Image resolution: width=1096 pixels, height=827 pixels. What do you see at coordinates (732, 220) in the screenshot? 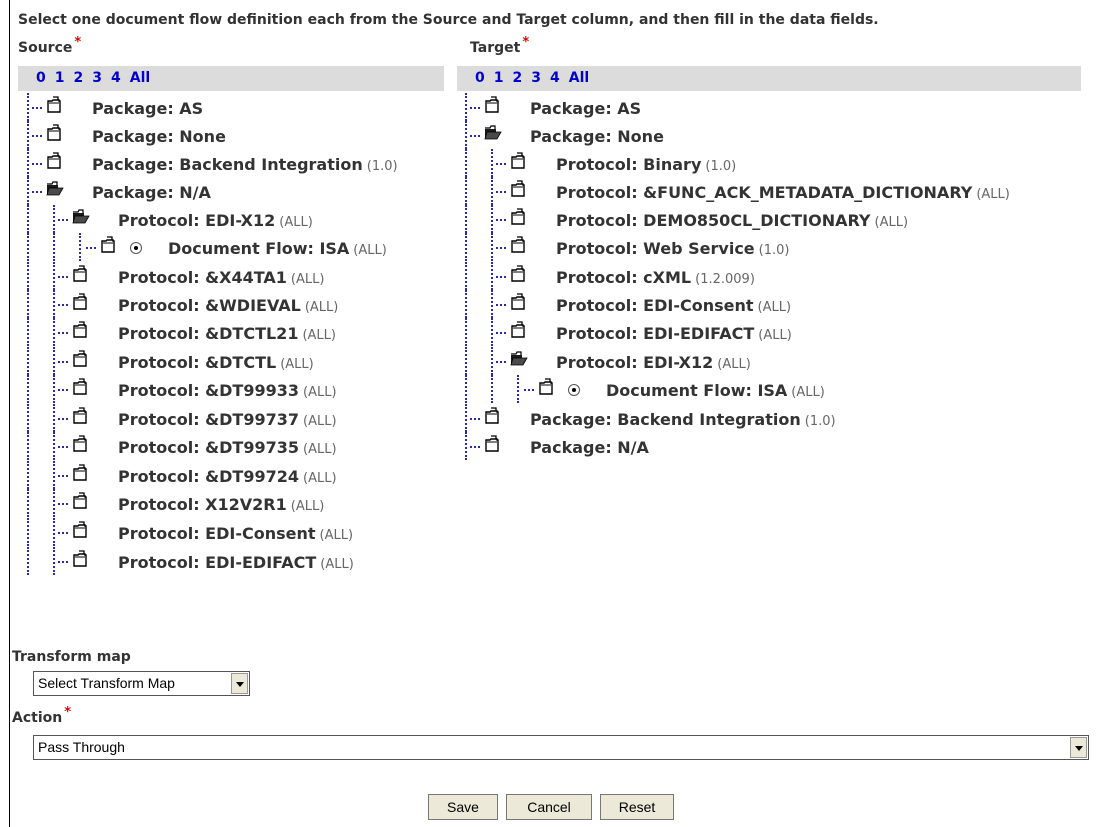
I see `tree-node-label: Protocol: DEMO850CL_DICTIONARY (ALL)` at bounding box center [732, 220].